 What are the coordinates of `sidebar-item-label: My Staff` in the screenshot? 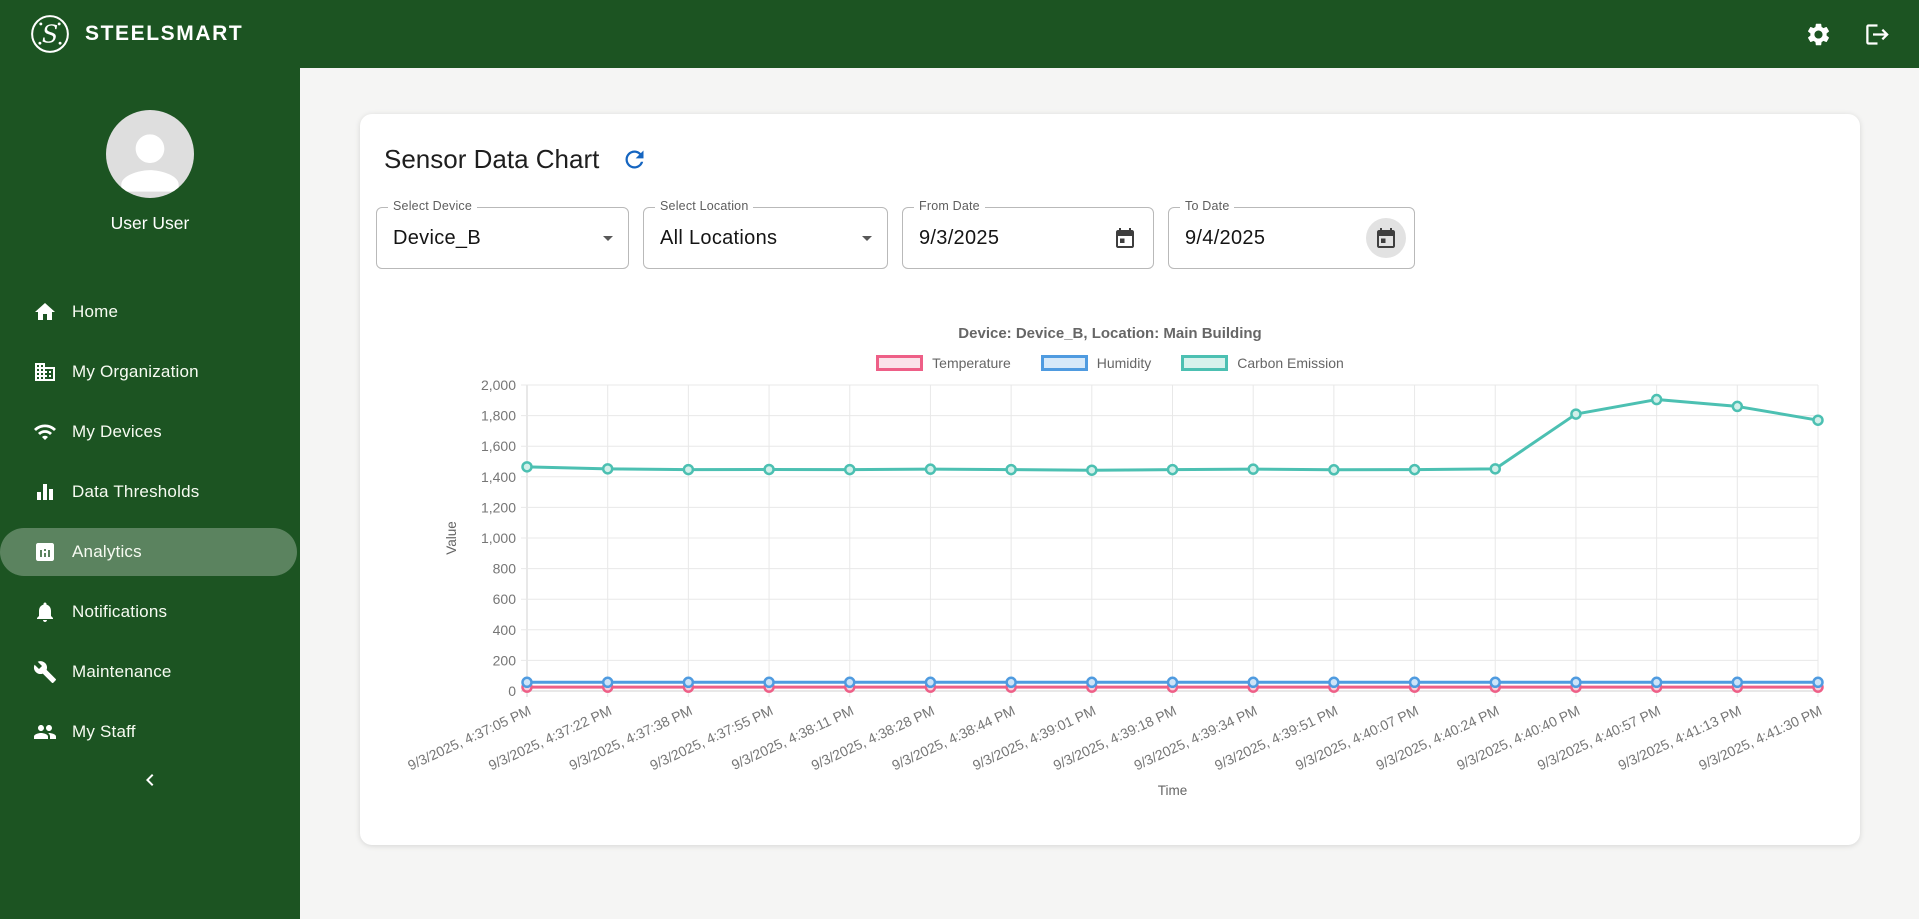 It's located at (104, 731).